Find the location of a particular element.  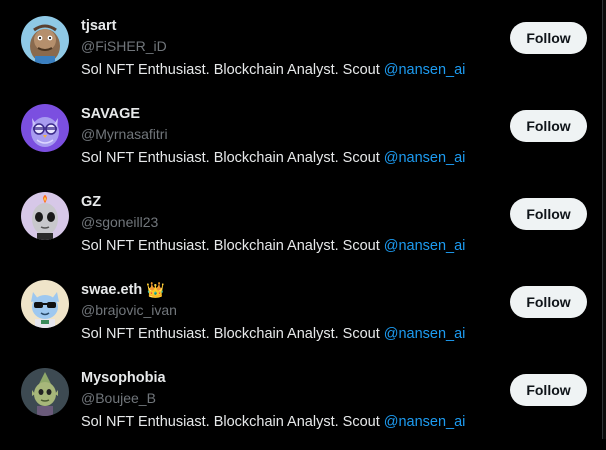

user-display-name: SAVAGE is located at coordinates (110, 114).